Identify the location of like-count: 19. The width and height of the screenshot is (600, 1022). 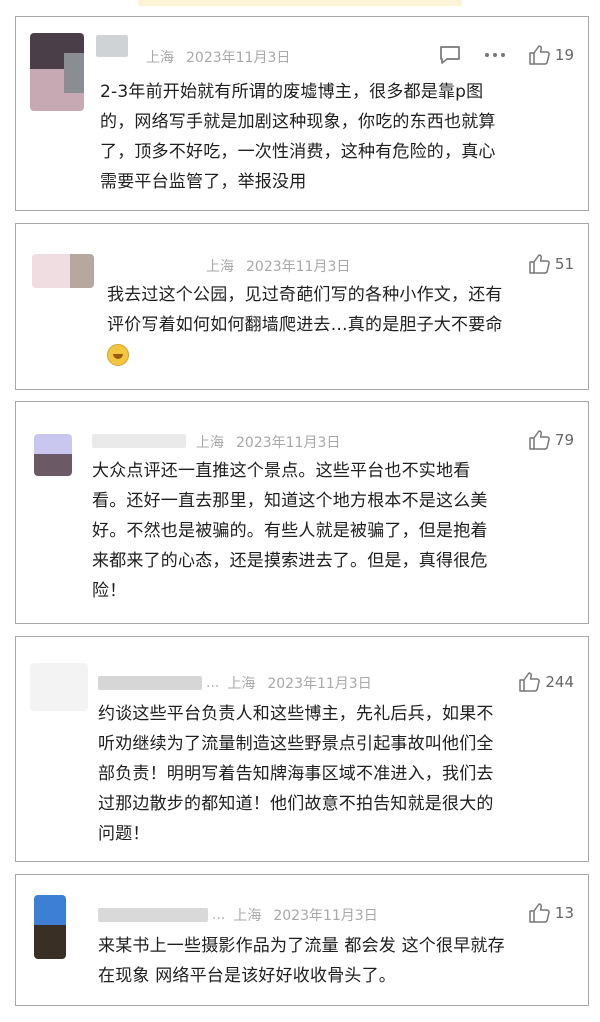
(564, 55).